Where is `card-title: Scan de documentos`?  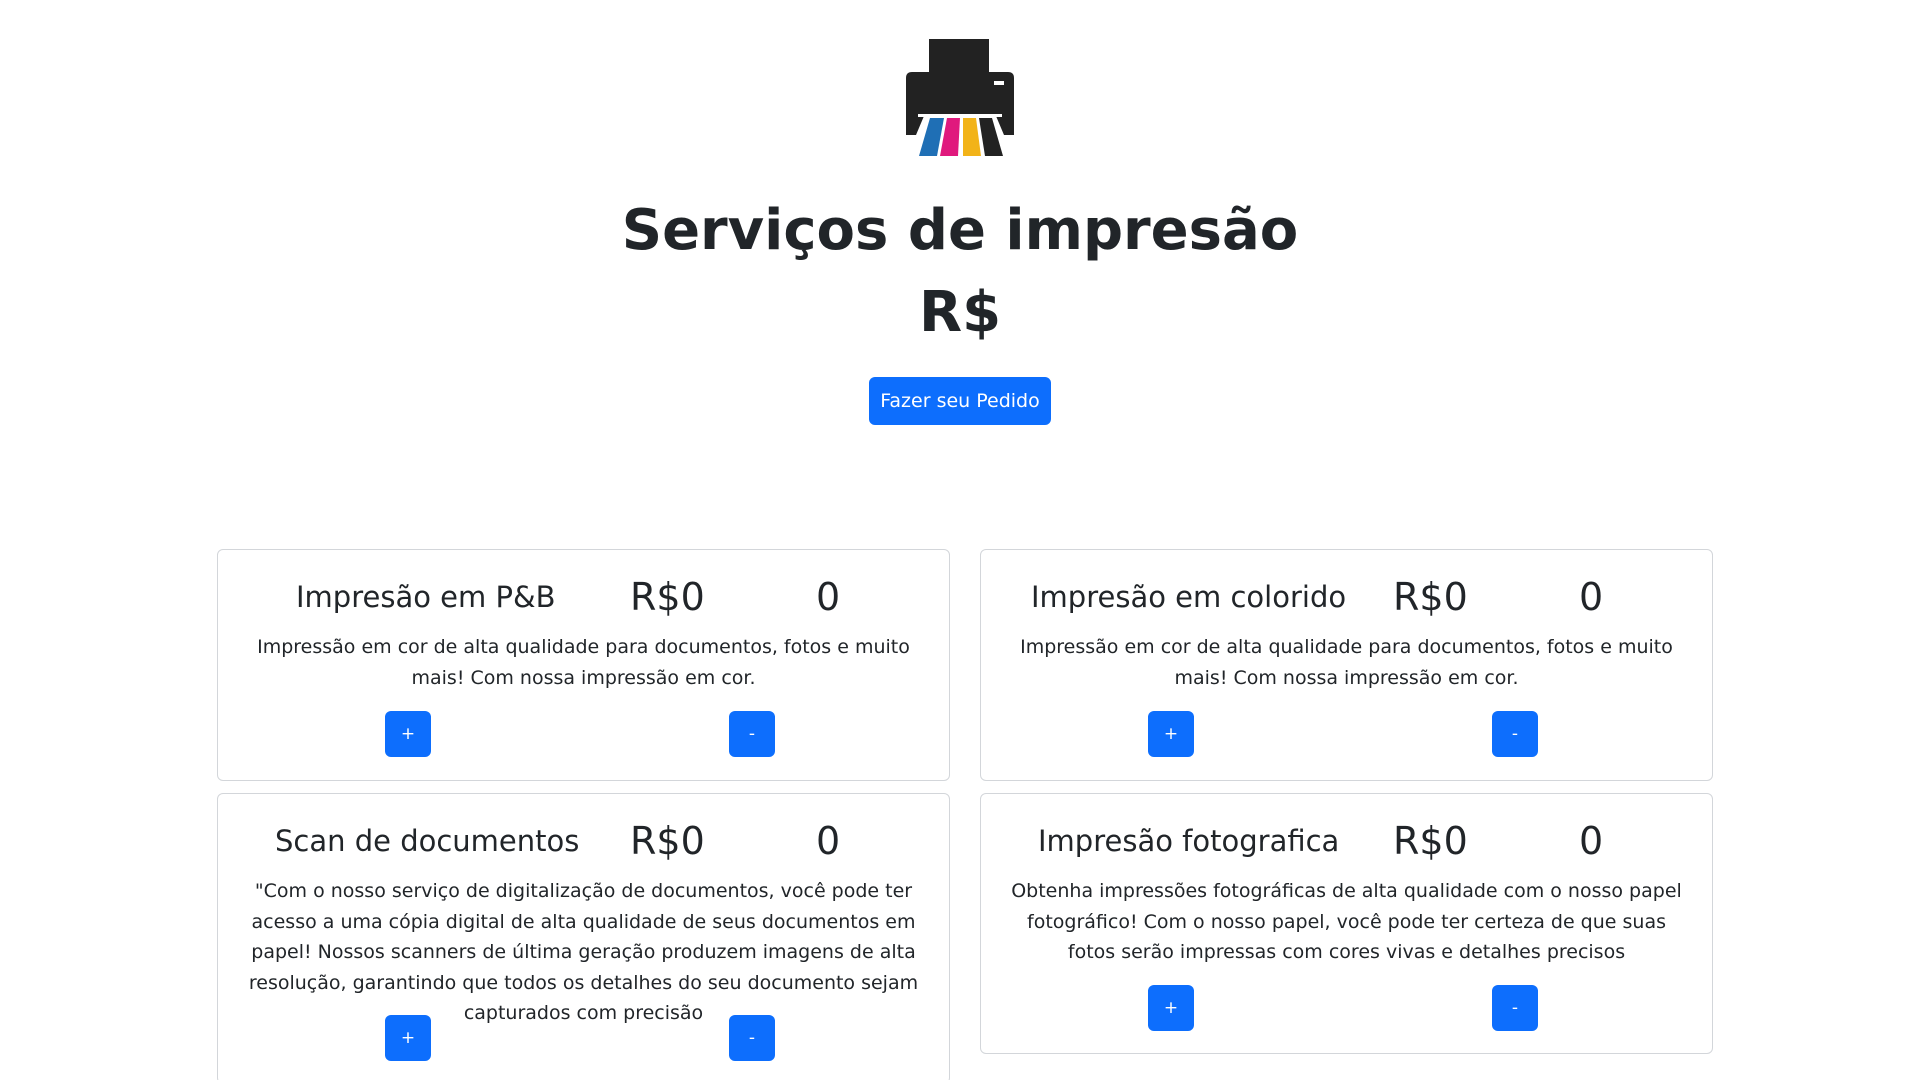 card-title: Scan de documentos is located at coordinates (427, 841).